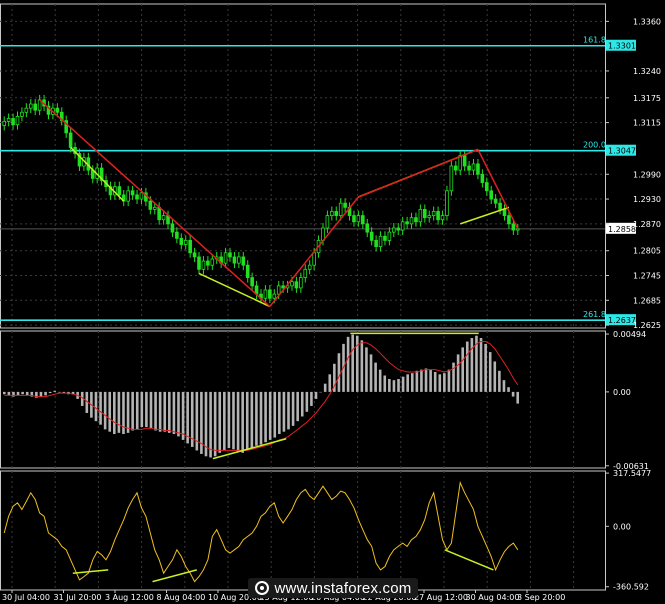  I want to click on fib-price-label: 1.3301, so click(622, 46).